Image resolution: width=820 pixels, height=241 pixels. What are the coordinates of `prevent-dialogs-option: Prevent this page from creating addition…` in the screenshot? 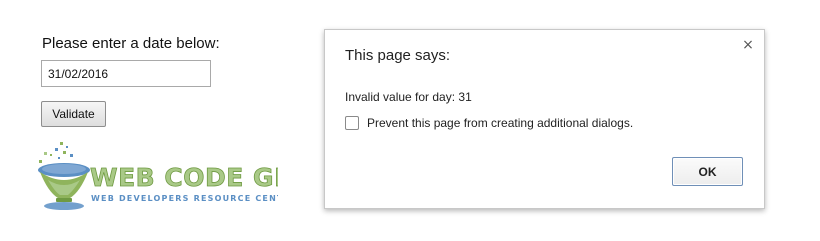 It's located at (489, 123).